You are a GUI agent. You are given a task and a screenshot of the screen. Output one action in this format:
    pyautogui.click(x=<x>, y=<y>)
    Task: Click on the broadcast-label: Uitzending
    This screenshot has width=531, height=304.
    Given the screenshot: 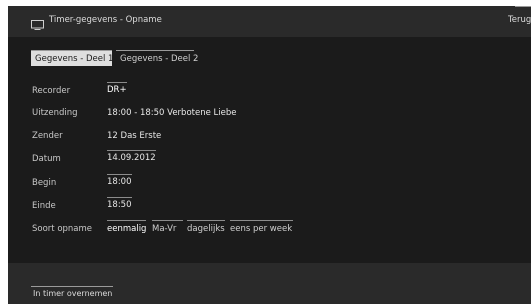 What is the action you would take?
    pyautogui.click(x=55, y=113)
    